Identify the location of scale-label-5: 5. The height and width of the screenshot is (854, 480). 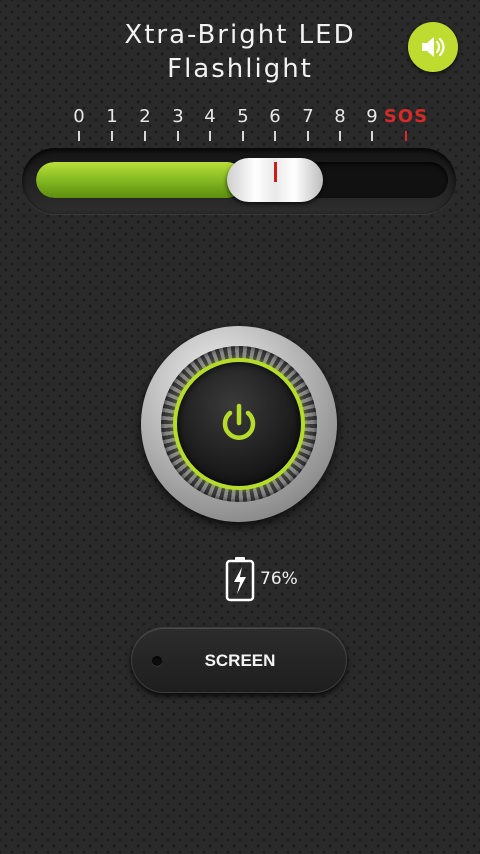
(243, 116).